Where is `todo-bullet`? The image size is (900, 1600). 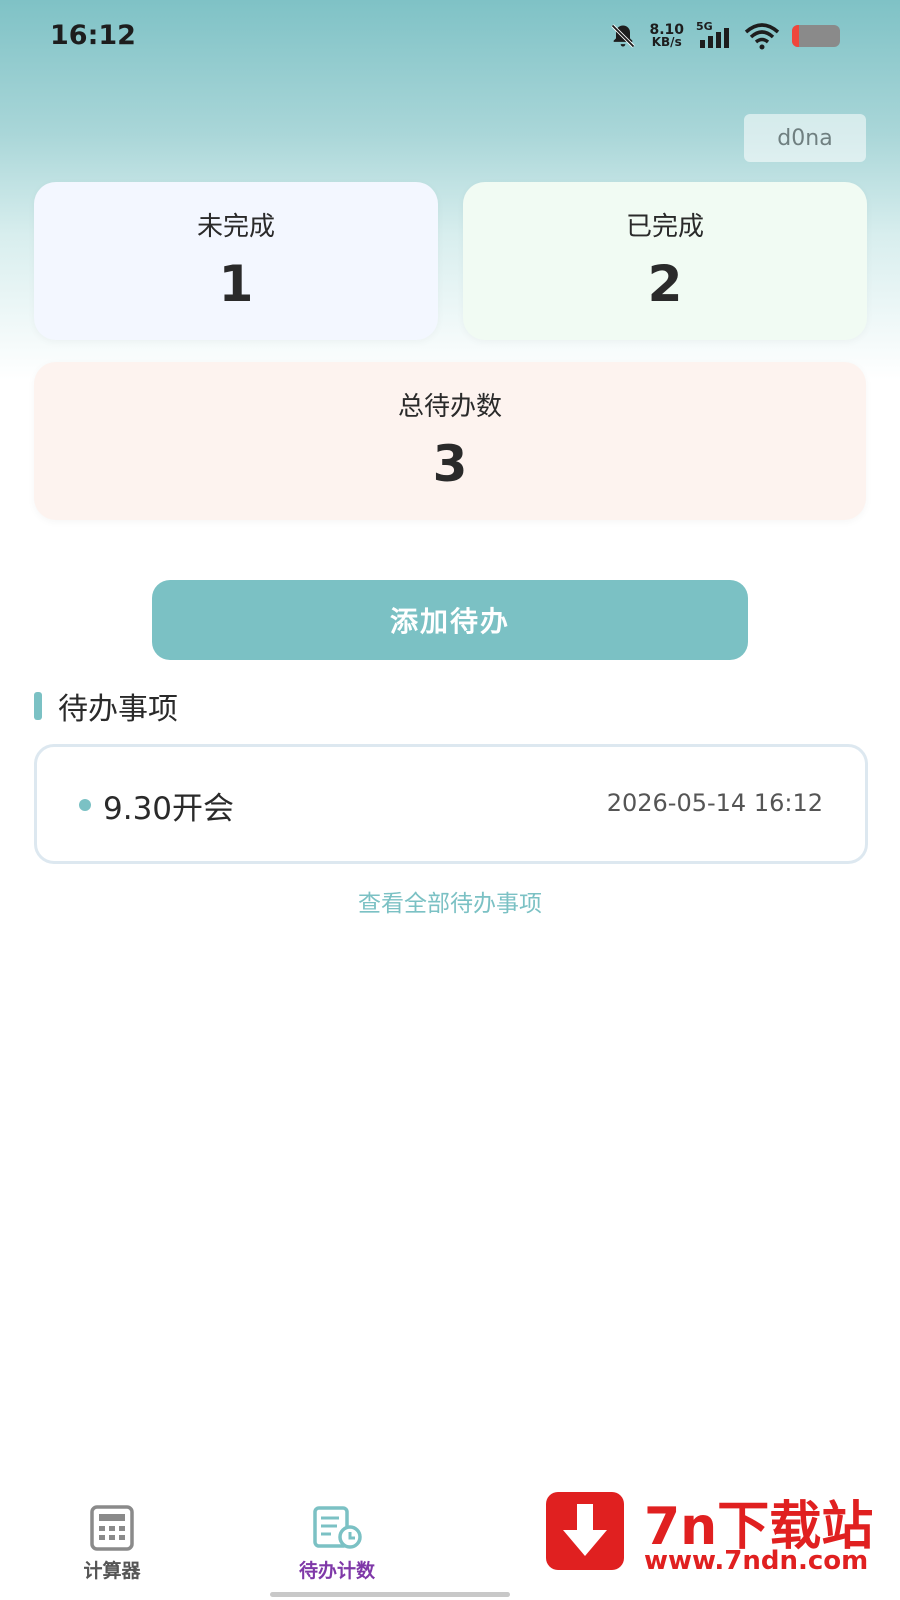
todo-bullet is located at coordinates (85, 805).